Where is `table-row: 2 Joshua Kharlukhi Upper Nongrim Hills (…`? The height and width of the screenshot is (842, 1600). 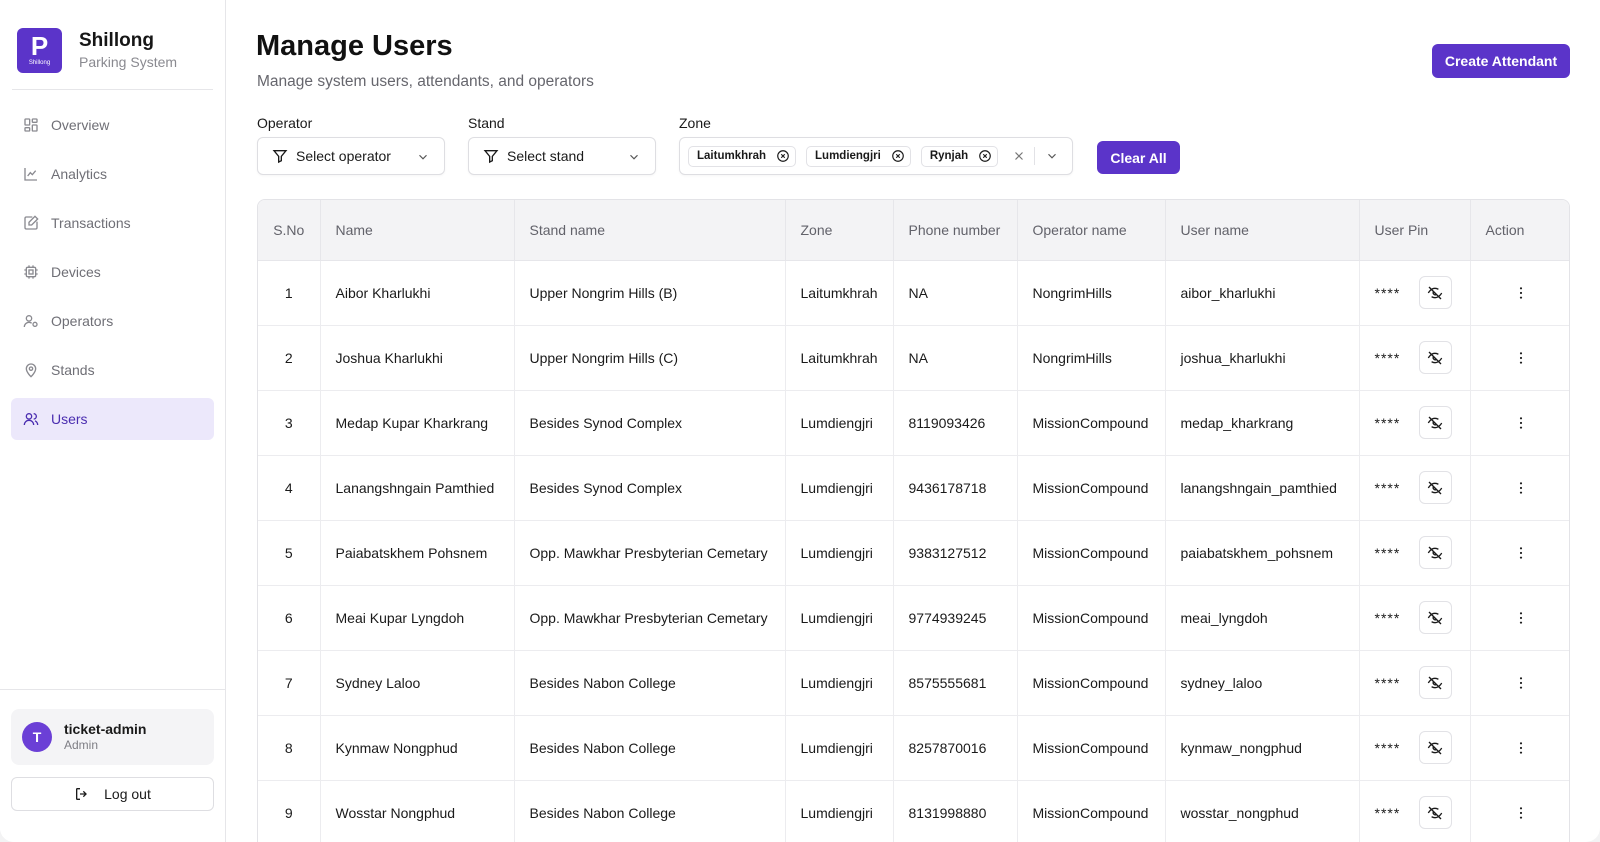 table-row: 2 Joshua Kharlukhi Upper Nongrim Hills (… is located at coordinates (914, 358).